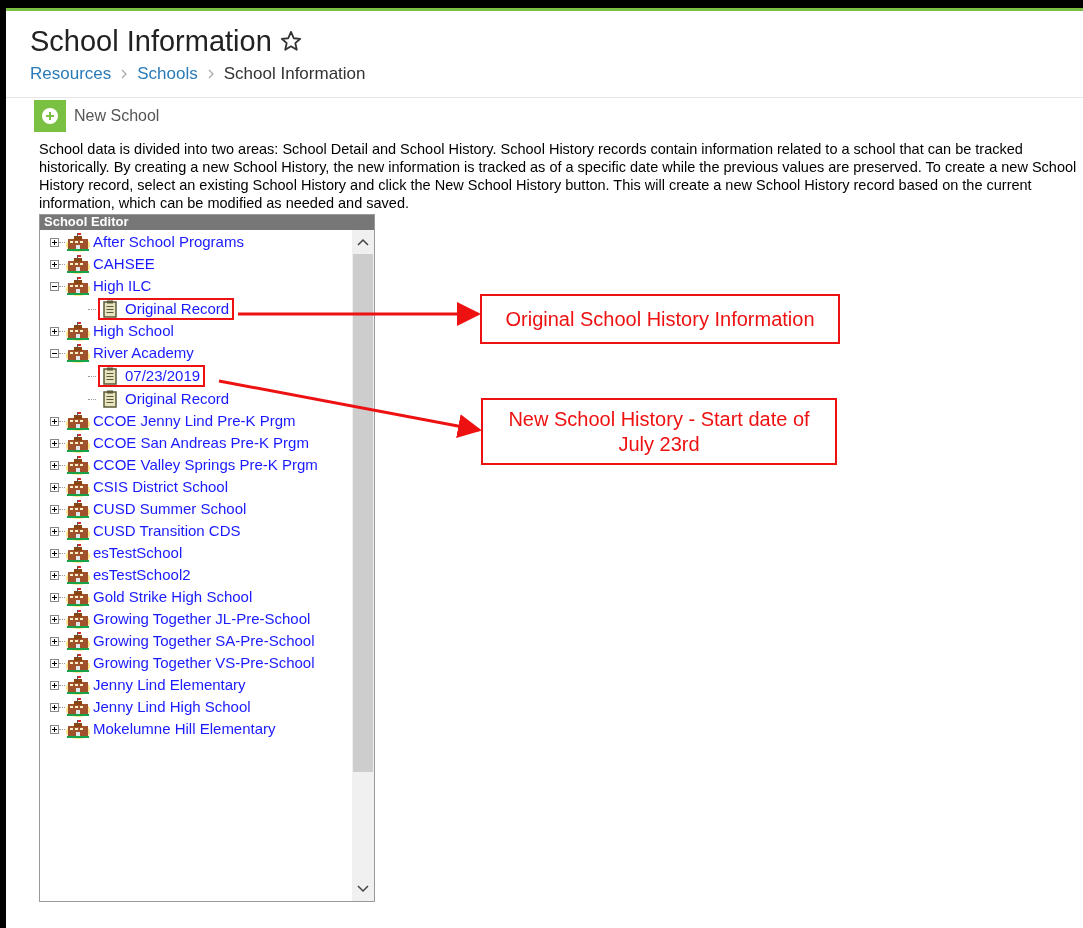  What do you see at coordinates (167, 74) in the screenshot?
I see `breadcrumb-link: Schools` at bounding box center [167, 74].